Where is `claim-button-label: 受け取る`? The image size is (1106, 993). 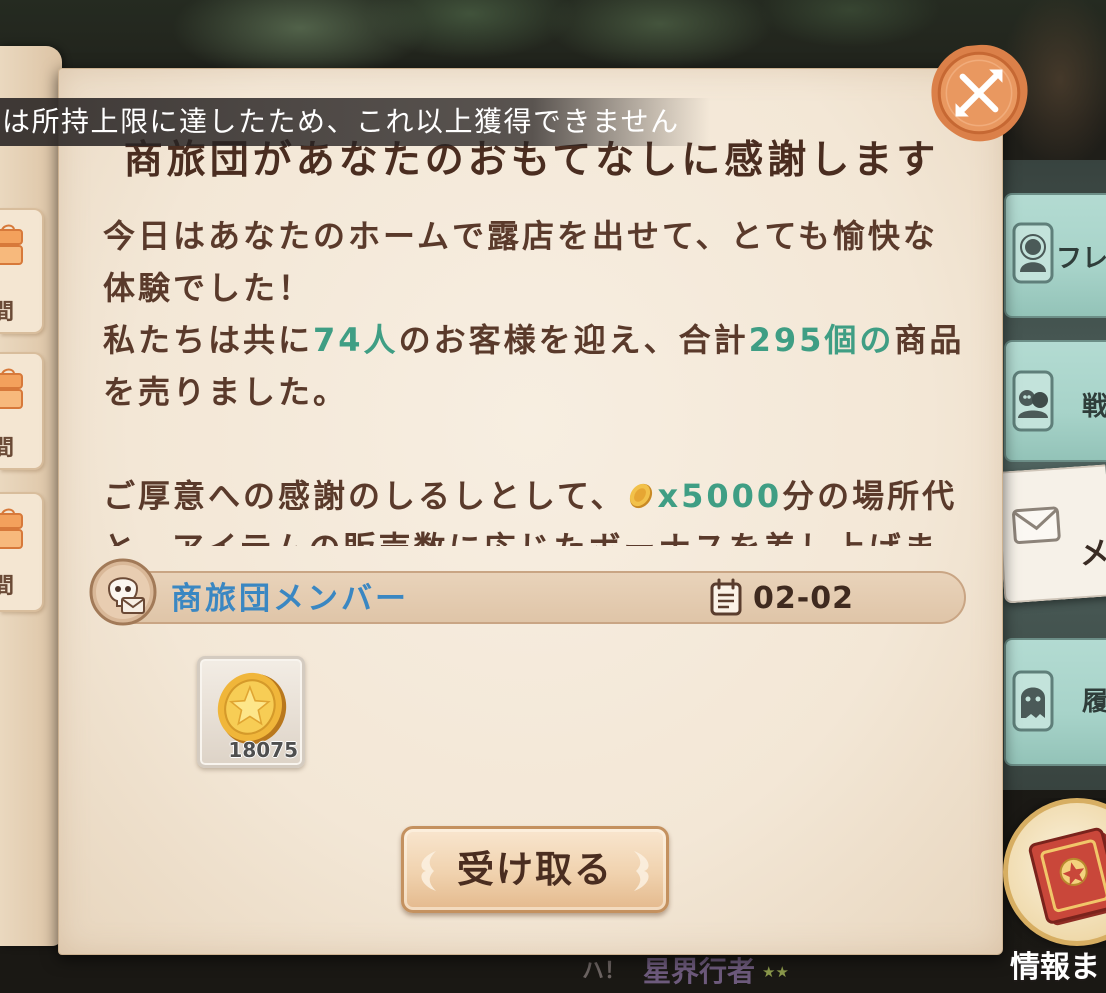
claim-button-label: 受け取る is located at coordinates (535, 869).